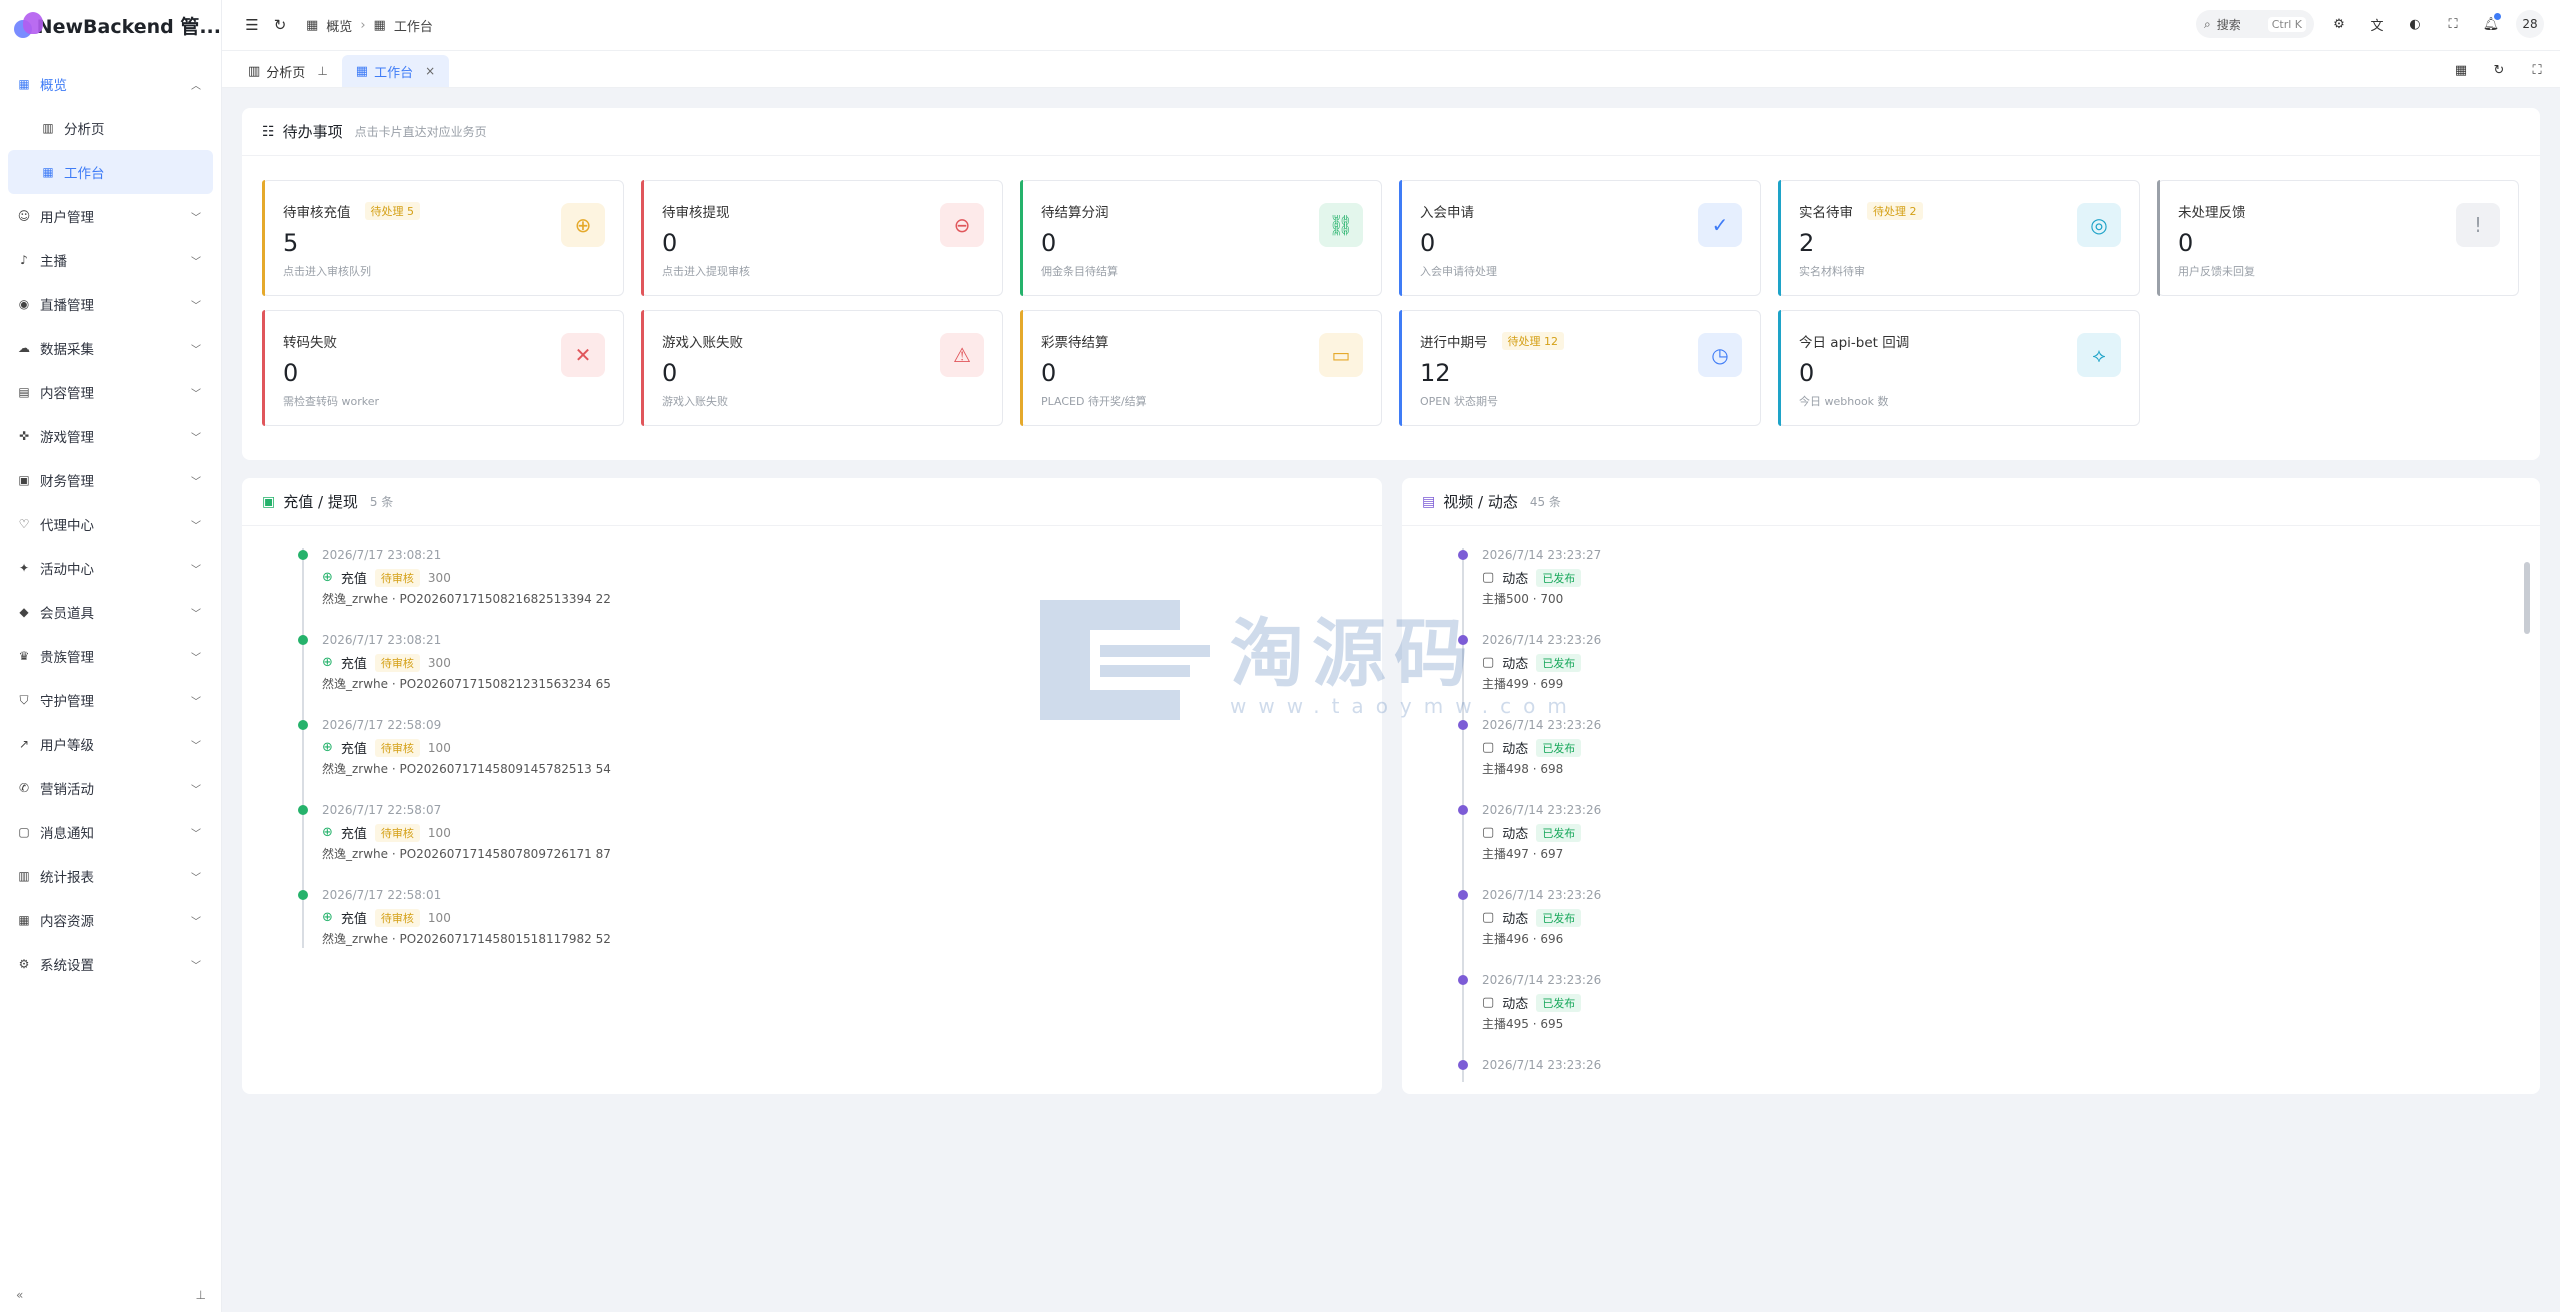 The width and height of the screenshot is (2560, 1312). I want to click on todo-card-item: 进行中期号 待处理 12 12 OPEN 状态期号 ◷, so click(1580, 368).